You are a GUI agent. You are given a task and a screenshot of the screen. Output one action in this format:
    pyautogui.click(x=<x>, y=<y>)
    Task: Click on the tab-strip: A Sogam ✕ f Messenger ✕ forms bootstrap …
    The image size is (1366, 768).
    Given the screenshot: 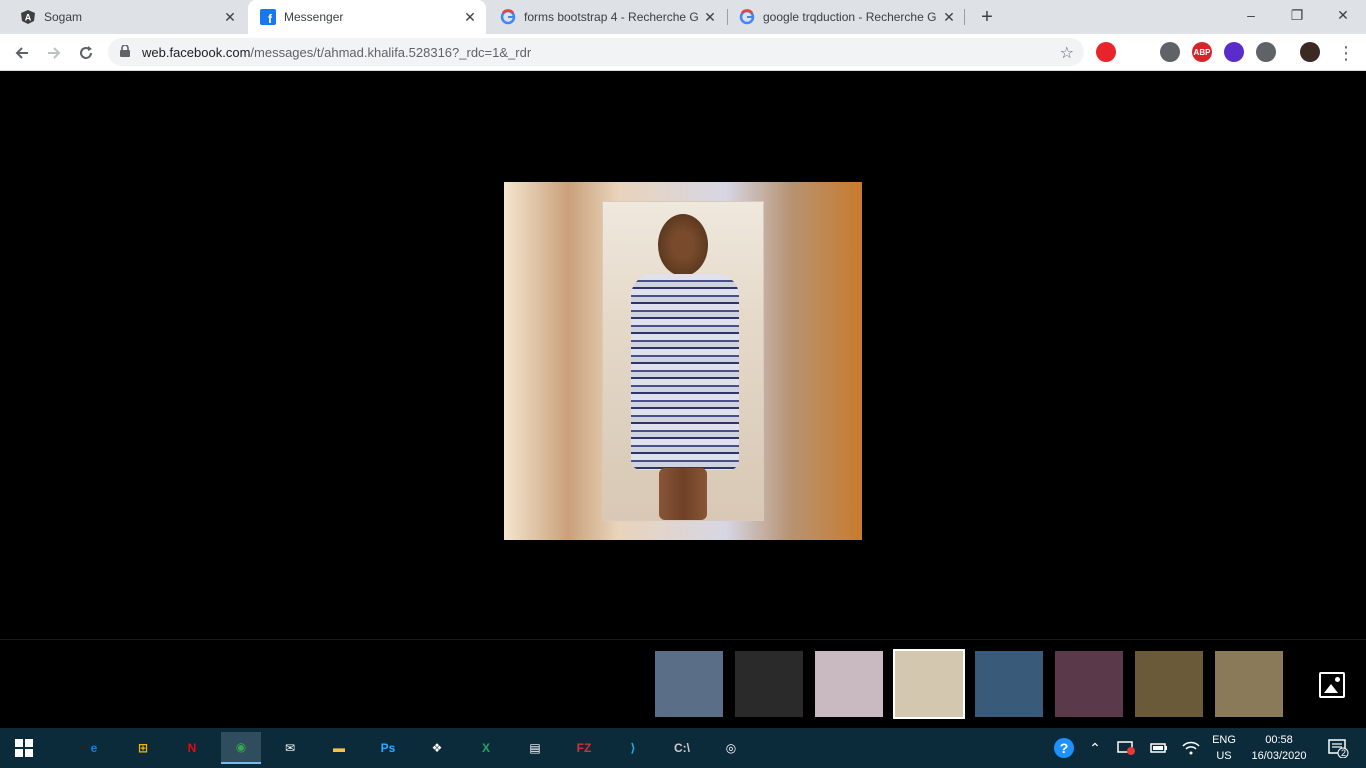 What is the action you would take?
    pyautogui.click(x=683, y=17)
    